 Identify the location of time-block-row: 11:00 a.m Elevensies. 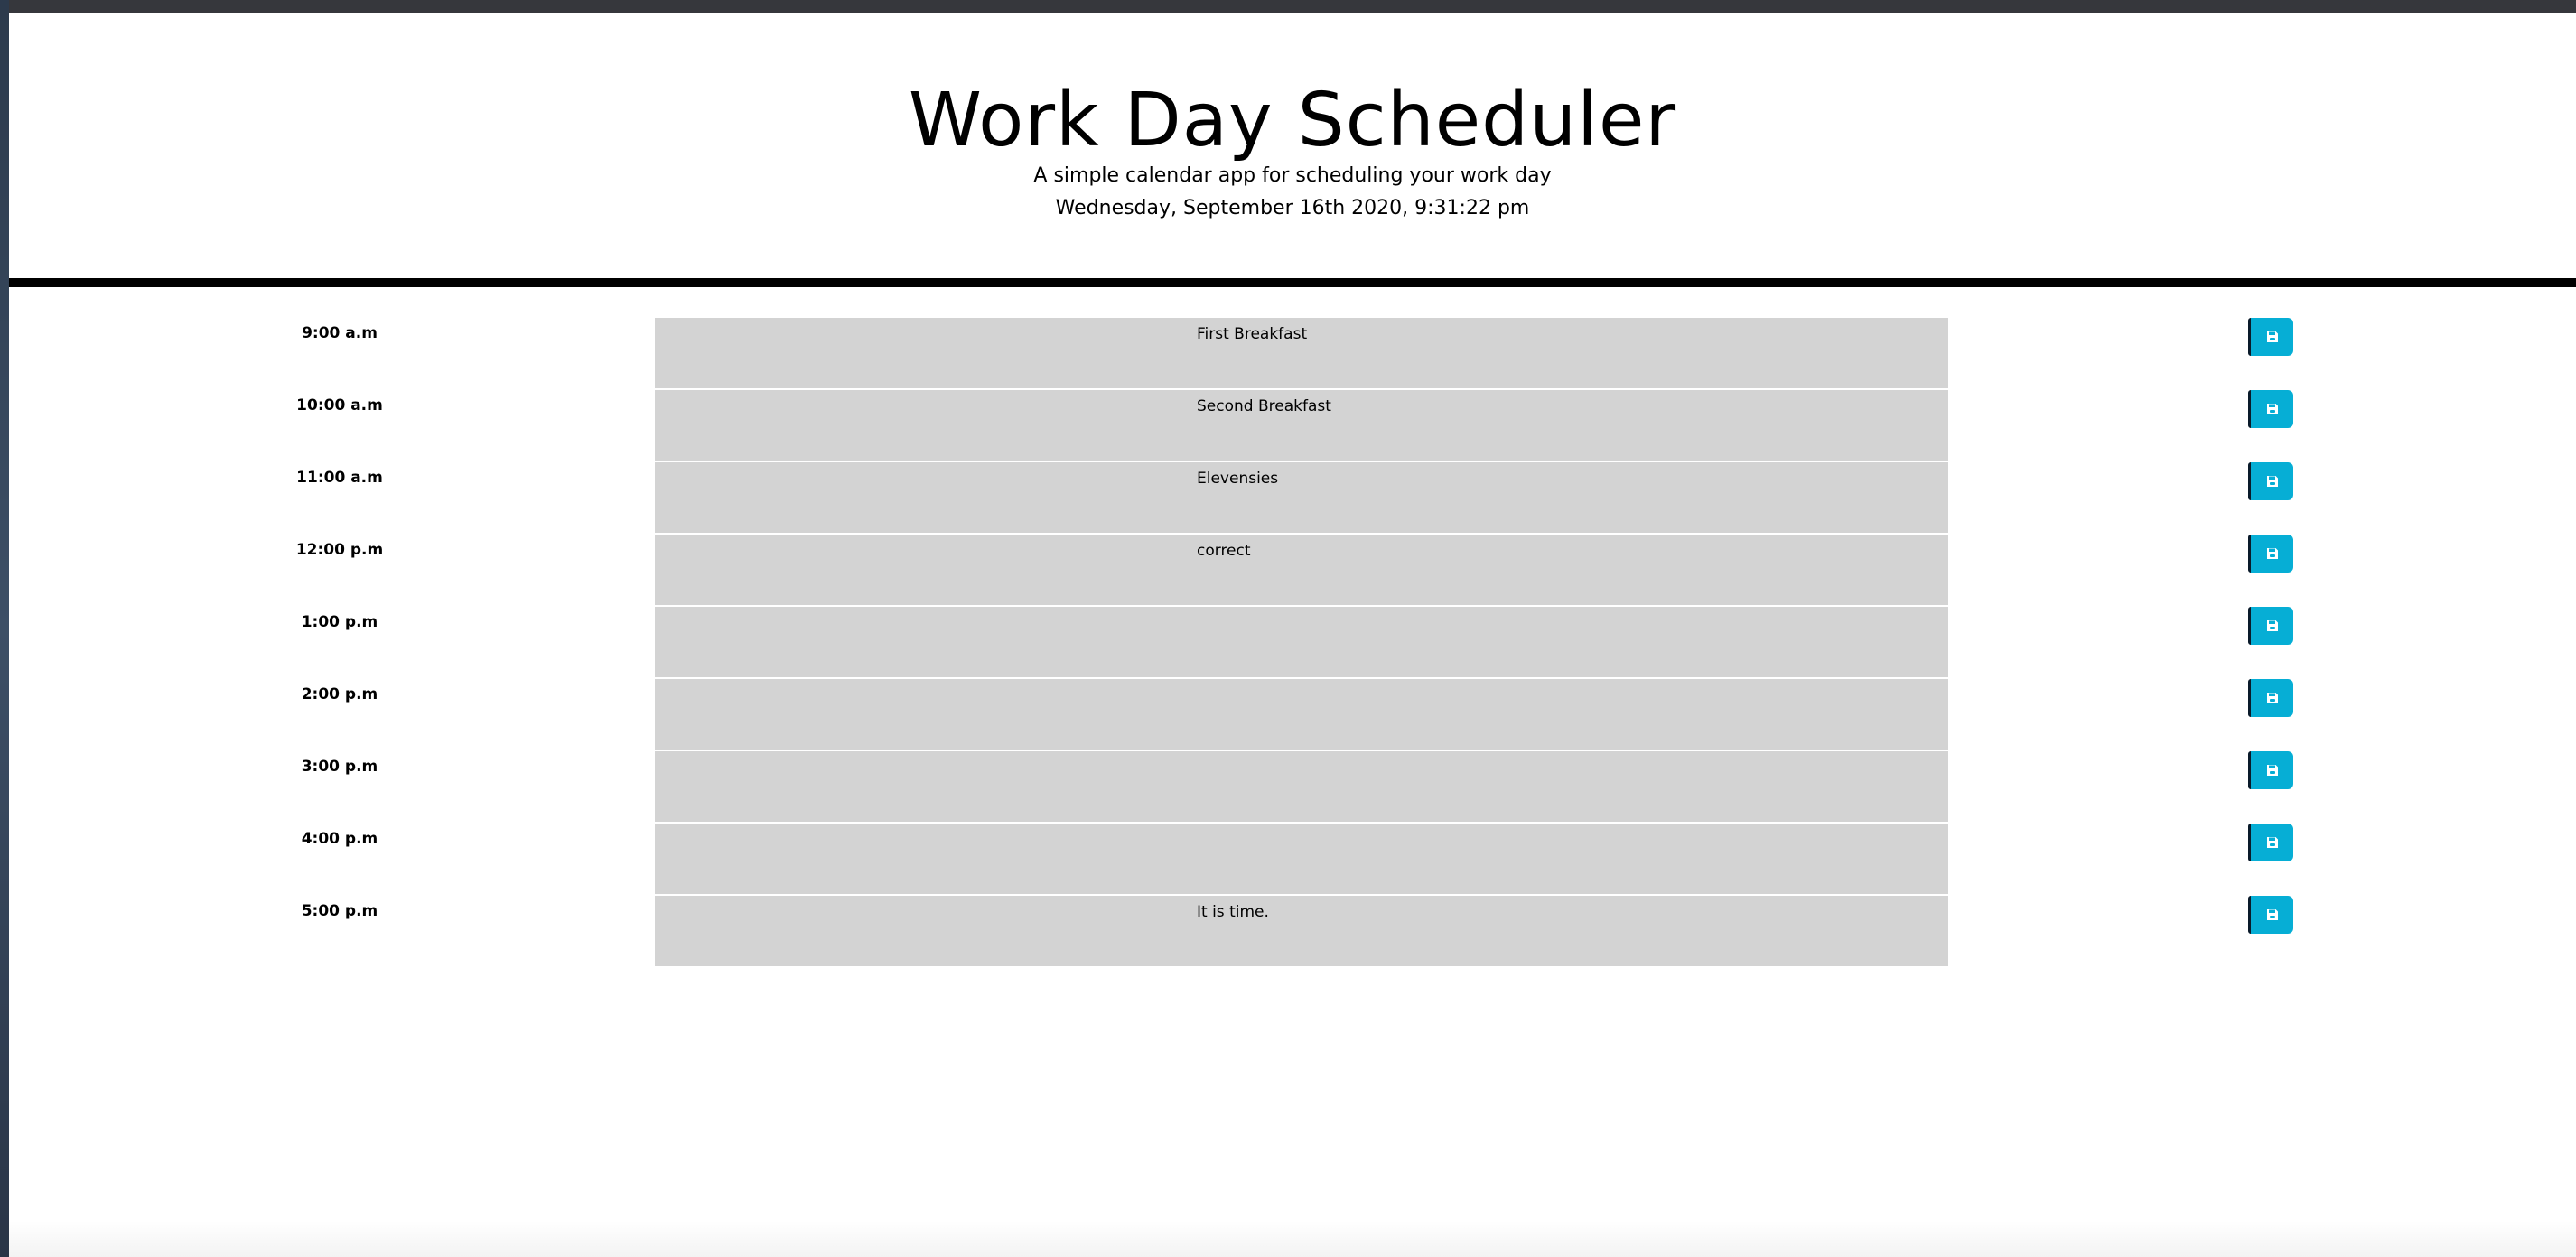
(1292, 498).